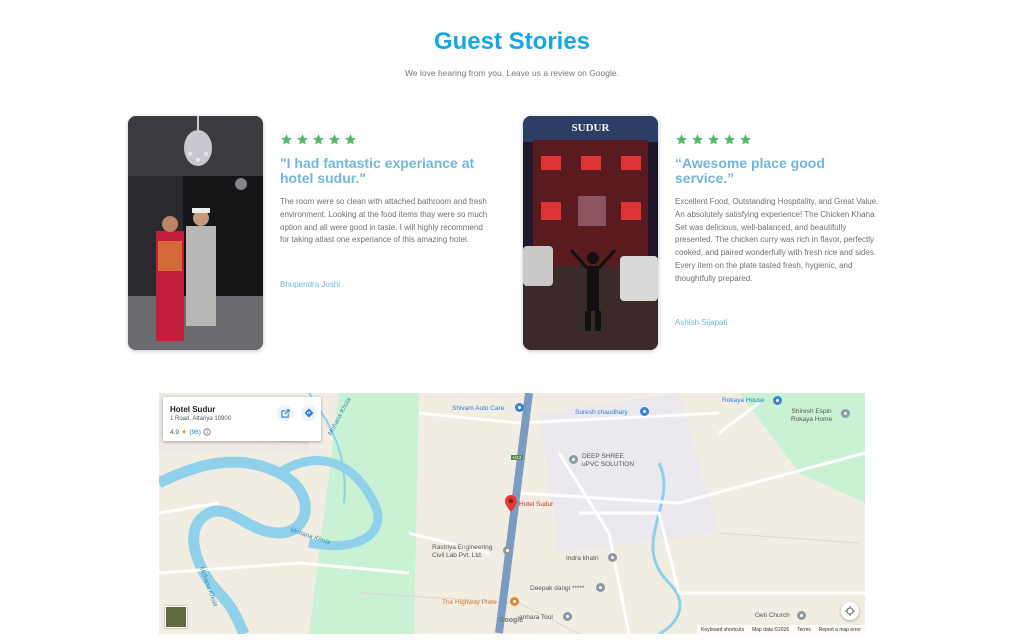  What do you see at coordinates (601, 413) in the screenshot?
I see `map-label: Suresh chaudhary` at bounding box center [601, 413].